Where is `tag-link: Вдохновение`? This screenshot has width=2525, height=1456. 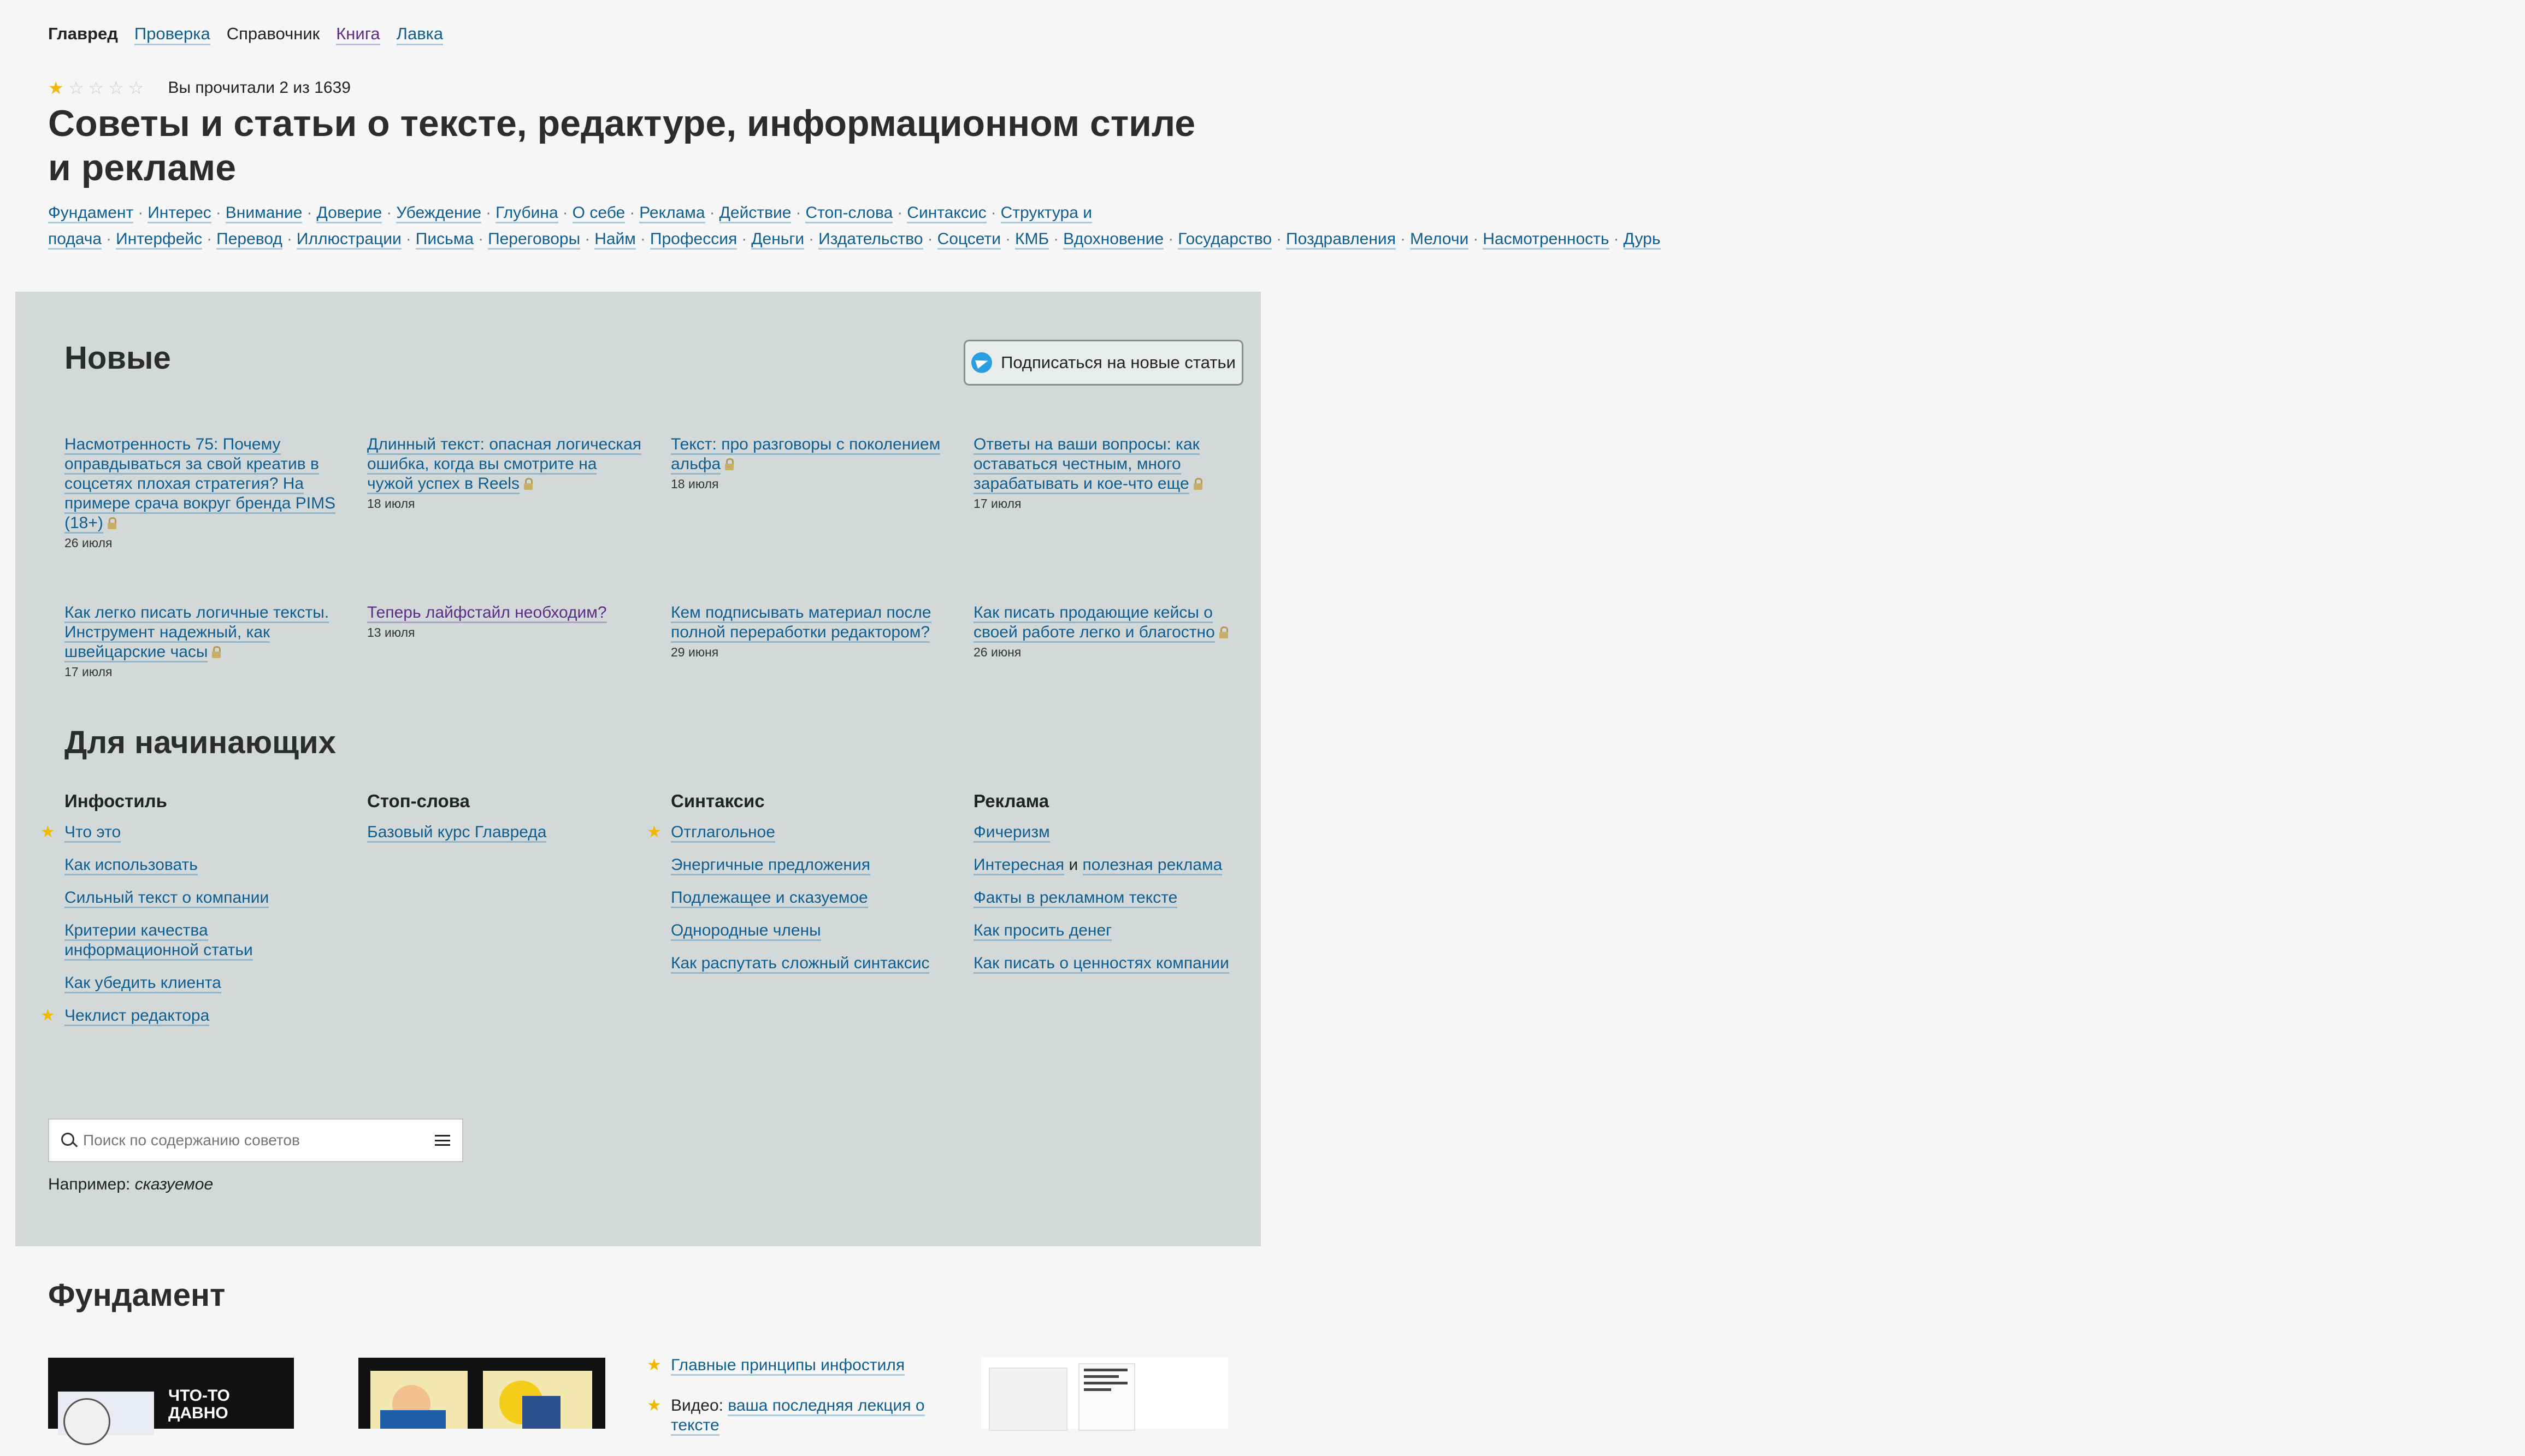
tag-link: Вдохновение is located at coordinates (1113, 240).